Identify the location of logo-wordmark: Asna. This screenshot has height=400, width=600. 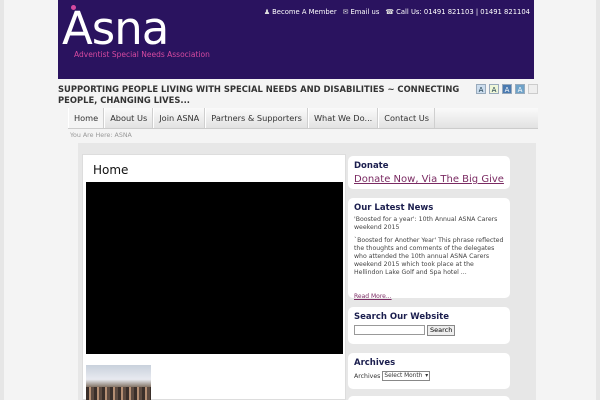
(115, 28).